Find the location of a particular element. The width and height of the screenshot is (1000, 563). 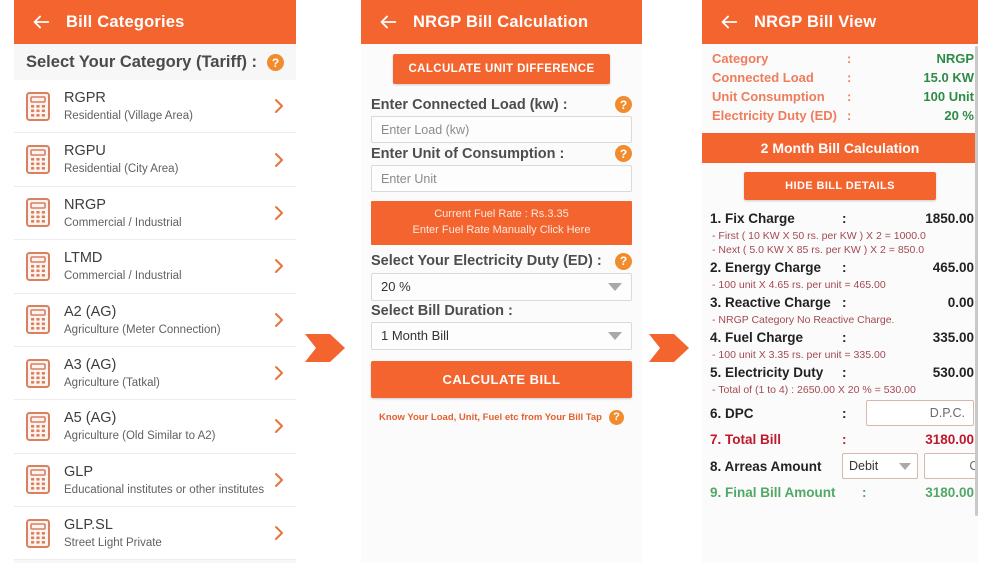

unit-consumption-input: Enter Unit is located at coordinates (501, 178).